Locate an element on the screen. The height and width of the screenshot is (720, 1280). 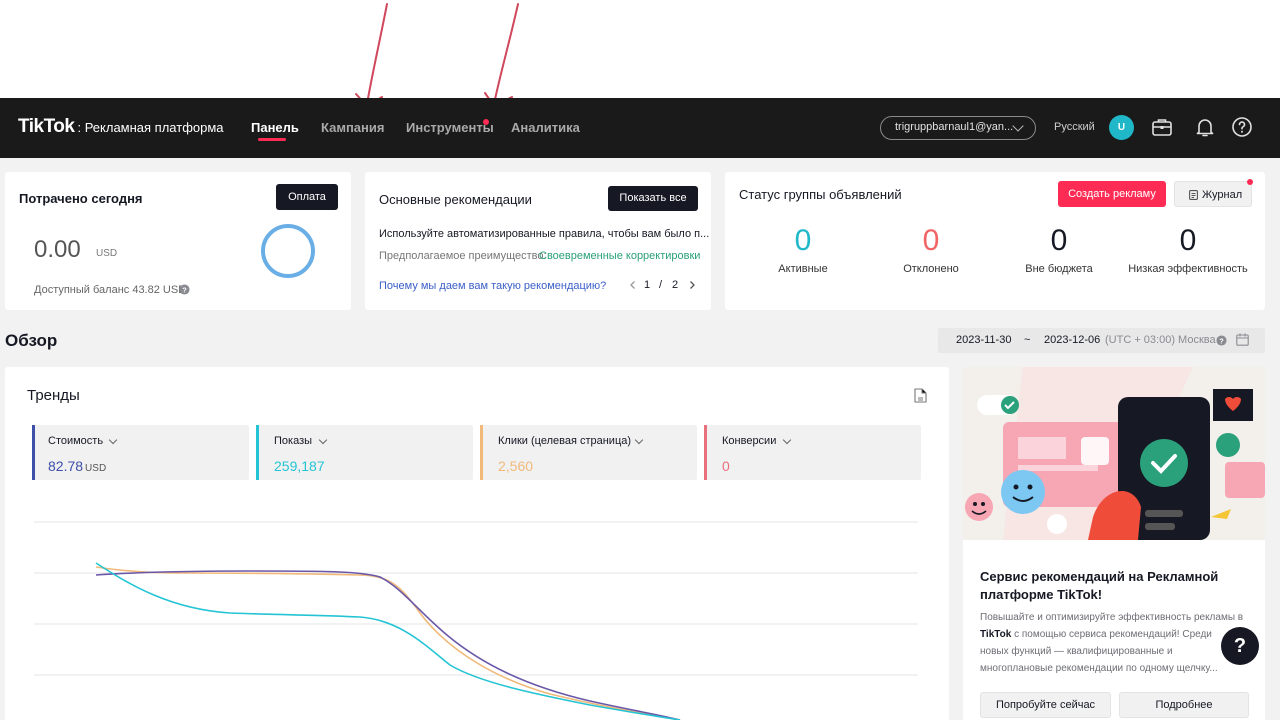
adgroup-status-title: Статус группы объявлений is located at coordinates (820, 194).